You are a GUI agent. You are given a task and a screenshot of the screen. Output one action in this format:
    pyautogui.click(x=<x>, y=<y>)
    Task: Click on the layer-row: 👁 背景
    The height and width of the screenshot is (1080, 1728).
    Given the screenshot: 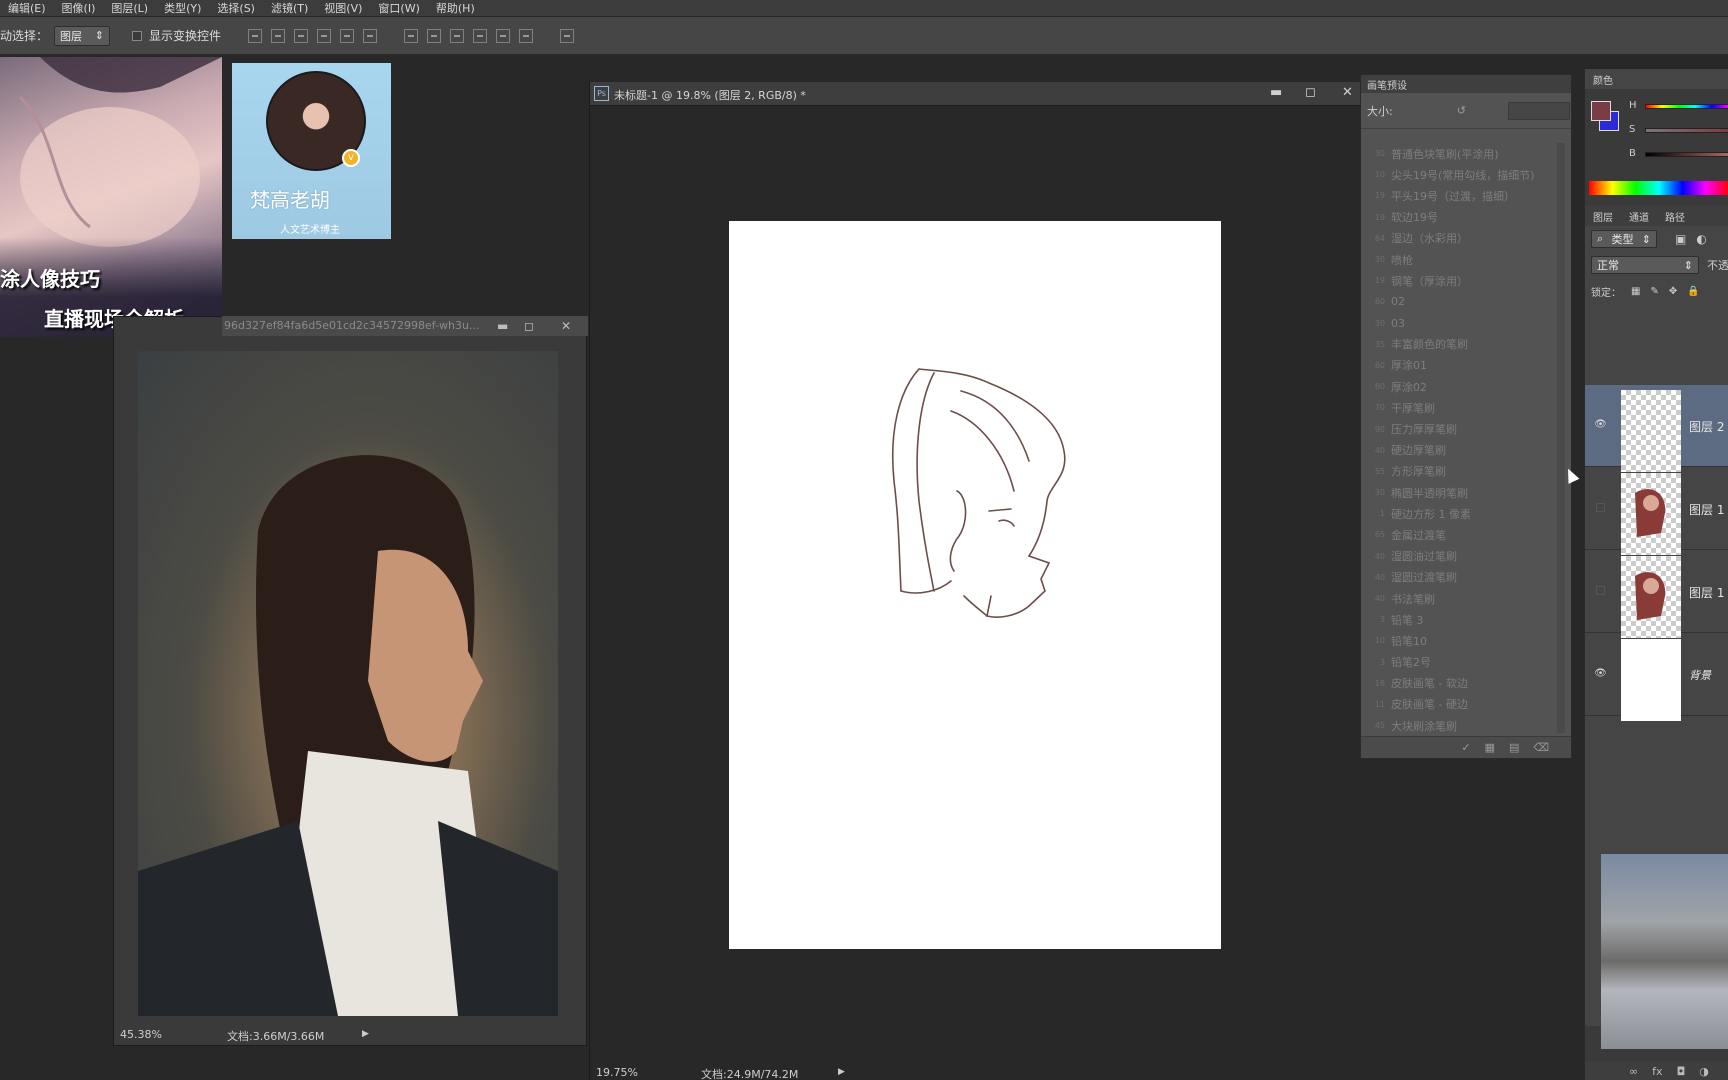 What is the action you would take?
    pyautogui.click(x=1656, y=677)
    